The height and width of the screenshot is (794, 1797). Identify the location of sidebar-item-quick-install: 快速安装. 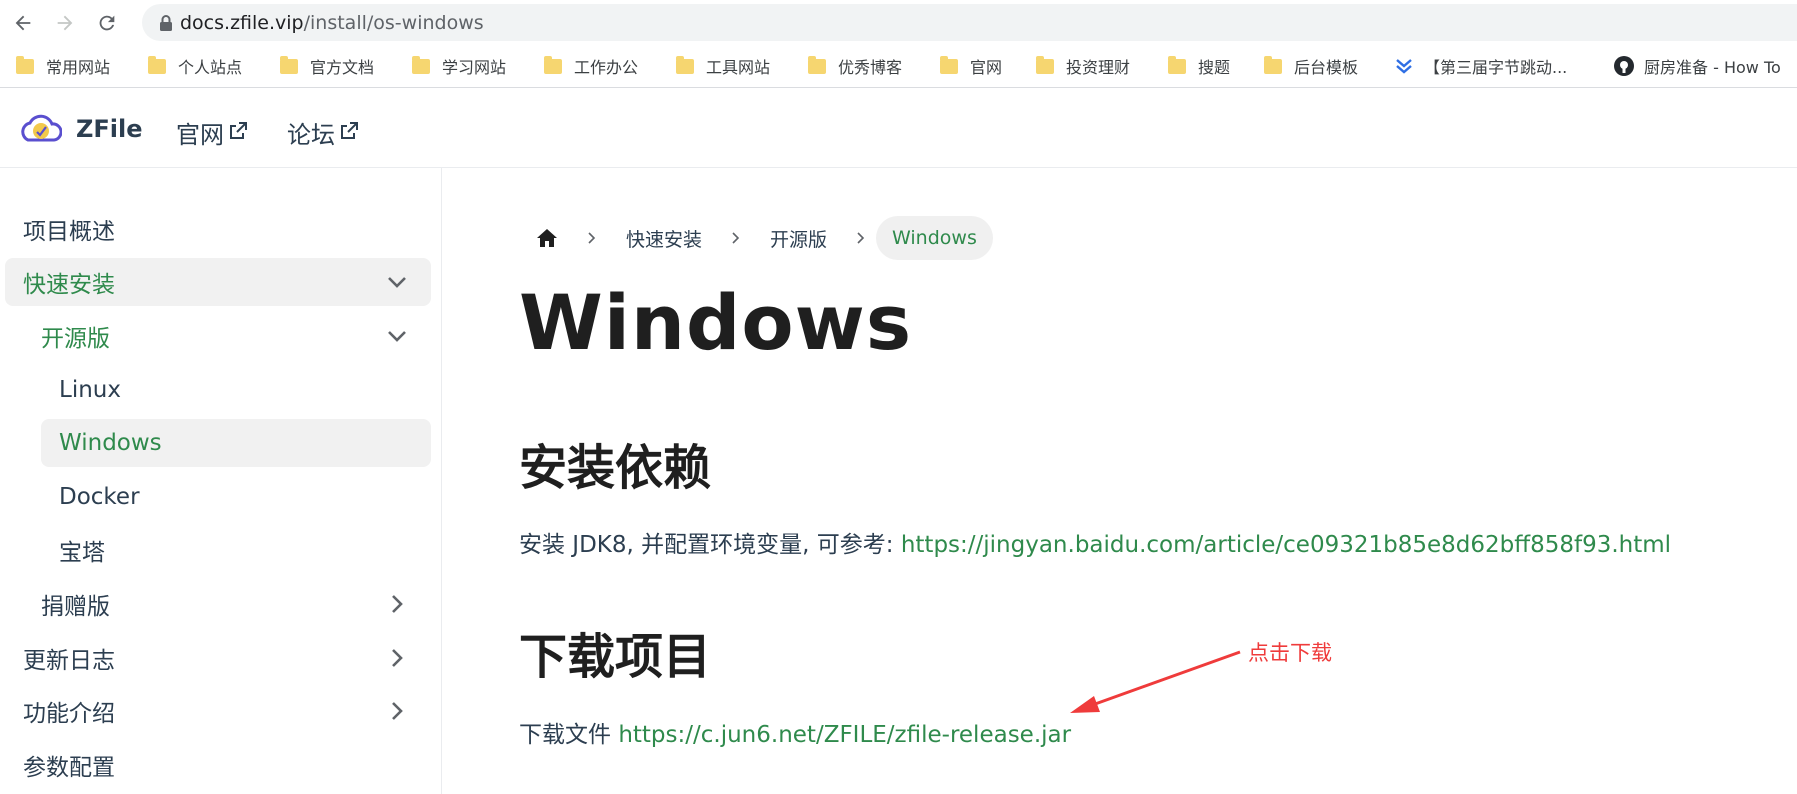
(218, 282).